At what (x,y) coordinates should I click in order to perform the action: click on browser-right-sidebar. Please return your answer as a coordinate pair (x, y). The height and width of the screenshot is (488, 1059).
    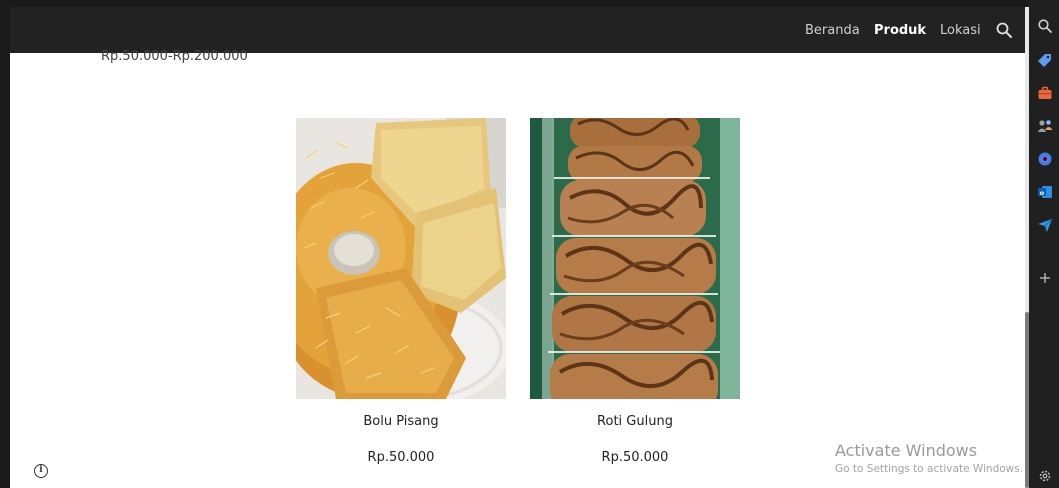
    Looking at the image, I should click on (1044, 244).